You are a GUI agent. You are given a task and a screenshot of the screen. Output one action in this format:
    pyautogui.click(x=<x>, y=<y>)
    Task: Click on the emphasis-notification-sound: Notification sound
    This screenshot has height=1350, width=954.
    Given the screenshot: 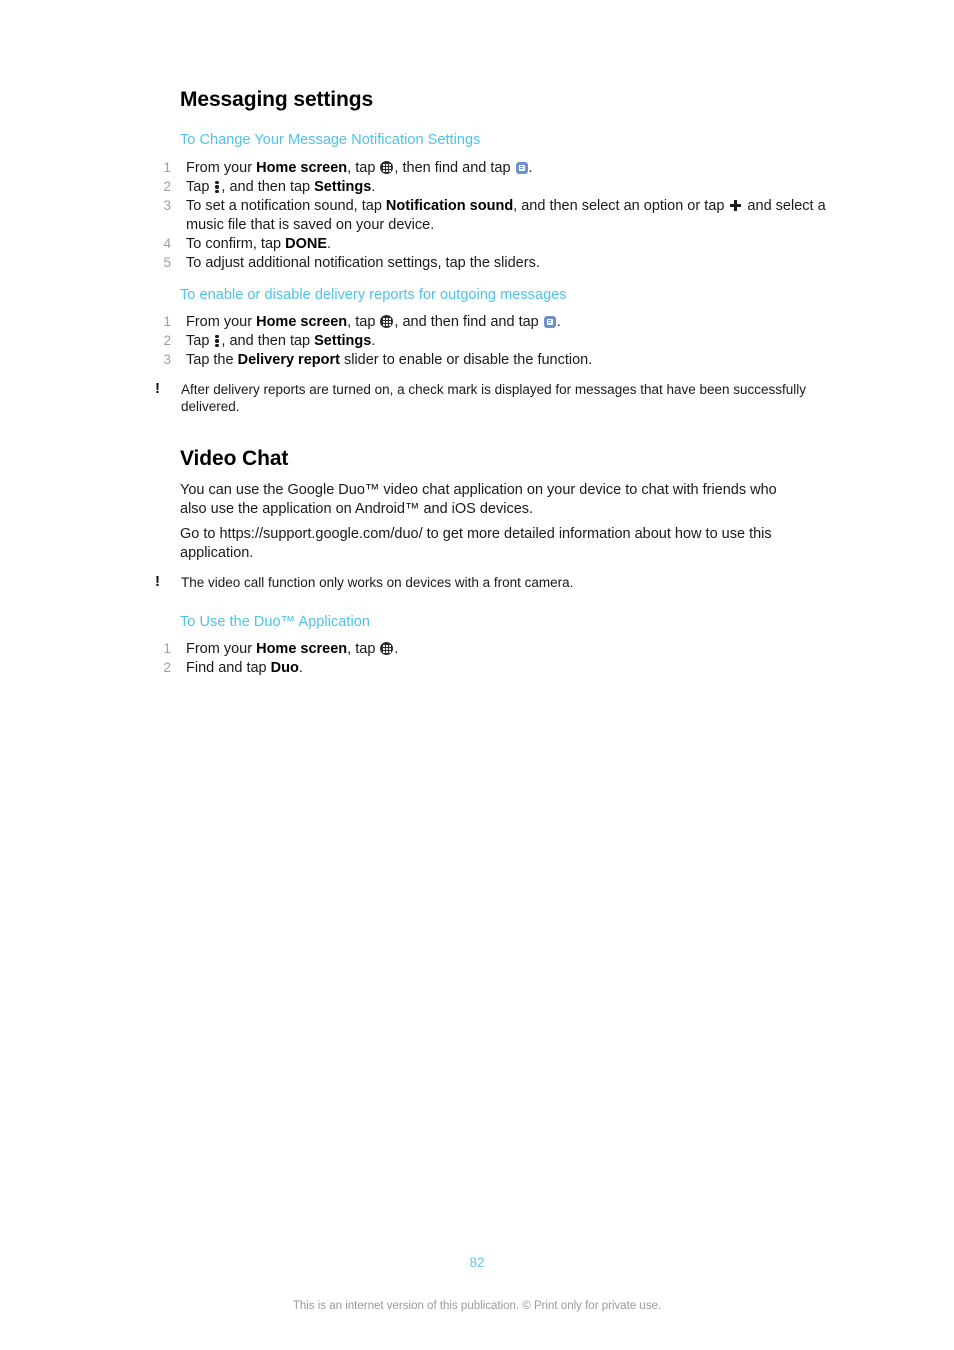 What is the action you would take?
    pyautogui.click(x=449, y=206)
    